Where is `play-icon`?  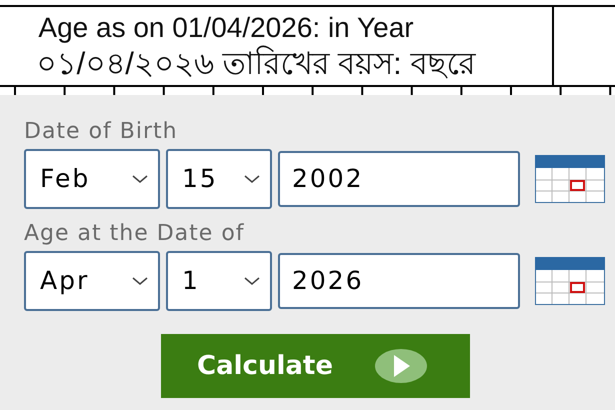
play-icon is located at coordinates (400, 366).